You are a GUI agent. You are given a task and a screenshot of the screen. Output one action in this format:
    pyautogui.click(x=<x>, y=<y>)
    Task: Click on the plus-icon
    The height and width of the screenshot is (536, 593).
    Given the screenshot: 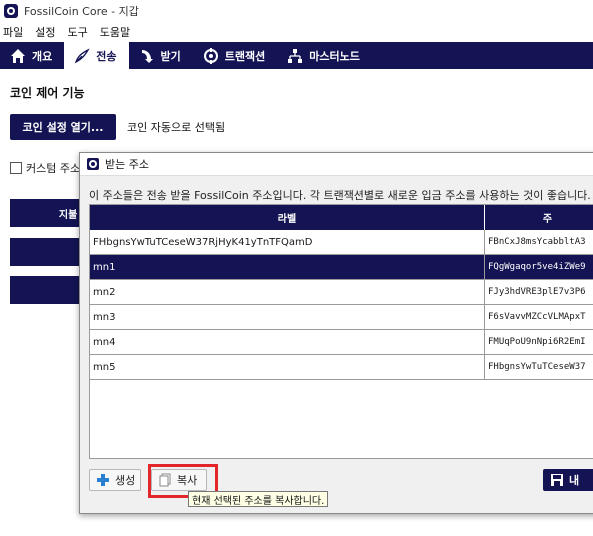 What is the action you would take?
    pyautogui.click(x=103, y=480)
    